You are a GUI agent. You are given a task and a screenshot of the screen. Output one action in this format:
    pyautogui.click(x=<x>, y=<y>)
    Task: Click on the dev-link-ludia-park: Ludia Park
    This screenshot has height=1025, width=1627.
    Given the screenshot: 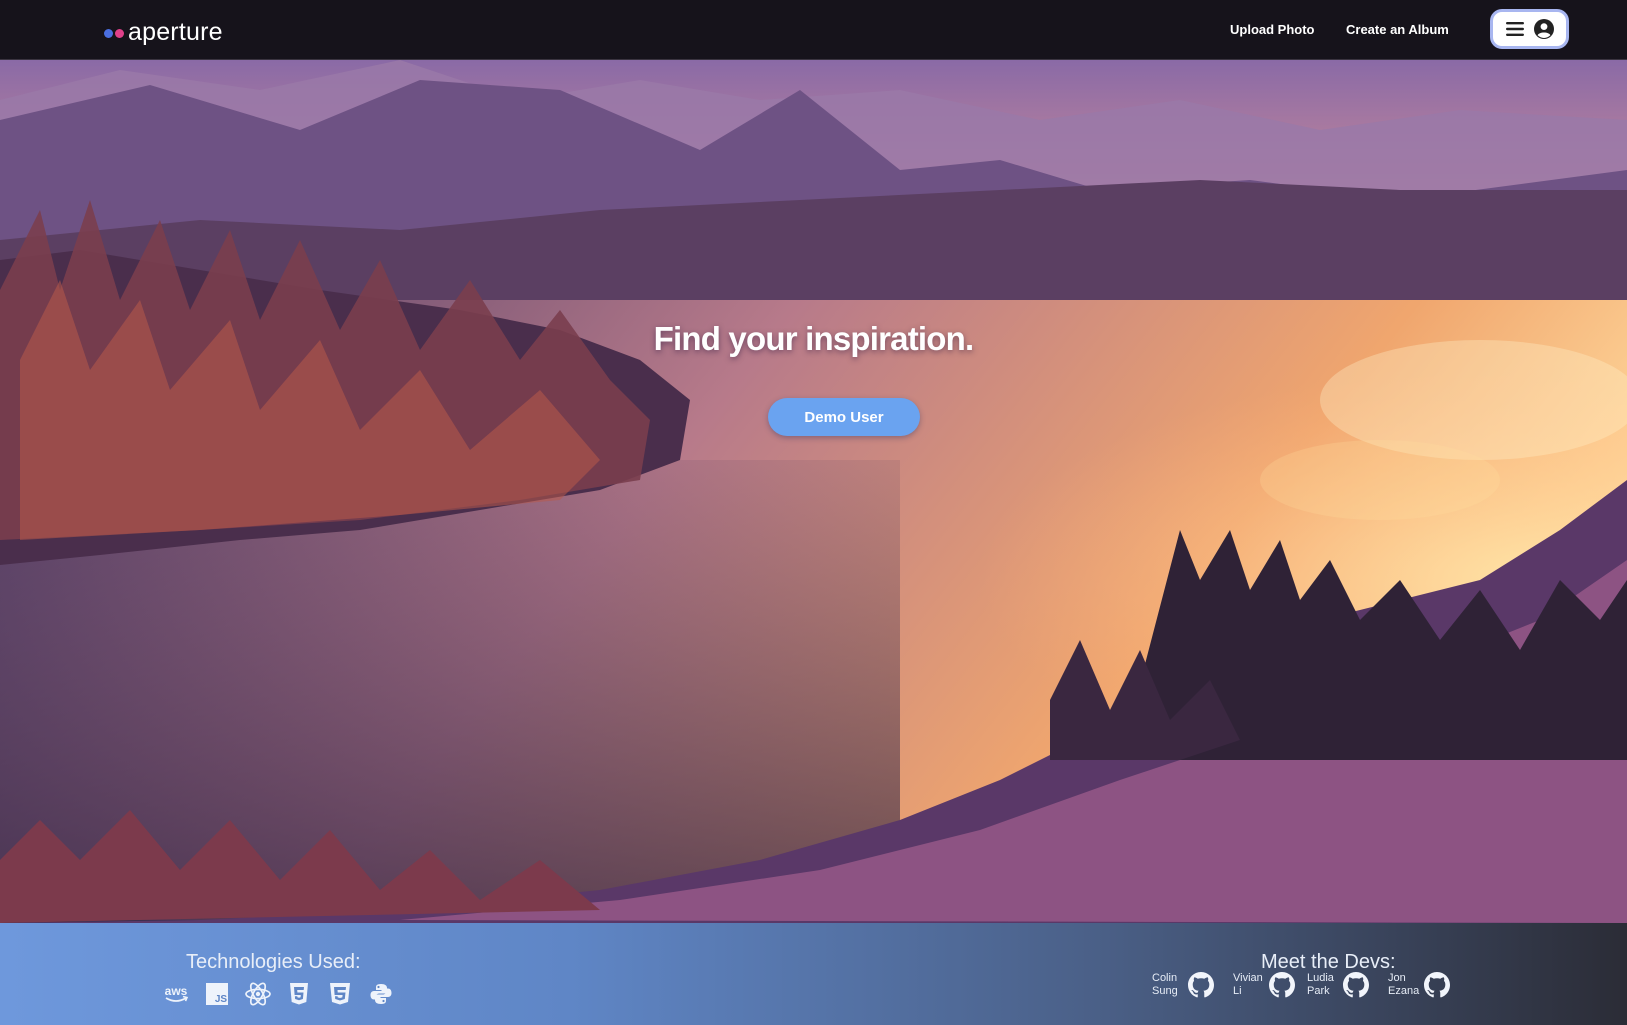 What is the action you would take?
    pyautogui.click(x=1338, y=985)
    